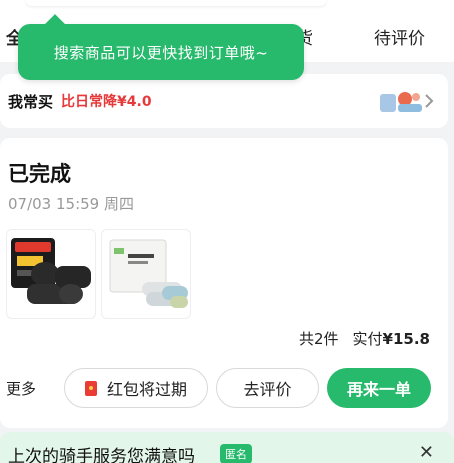  What do you see at coordinates (21, 388) in the screenshot?
I see `more-link: 更多` at bounding box center [21, 388].